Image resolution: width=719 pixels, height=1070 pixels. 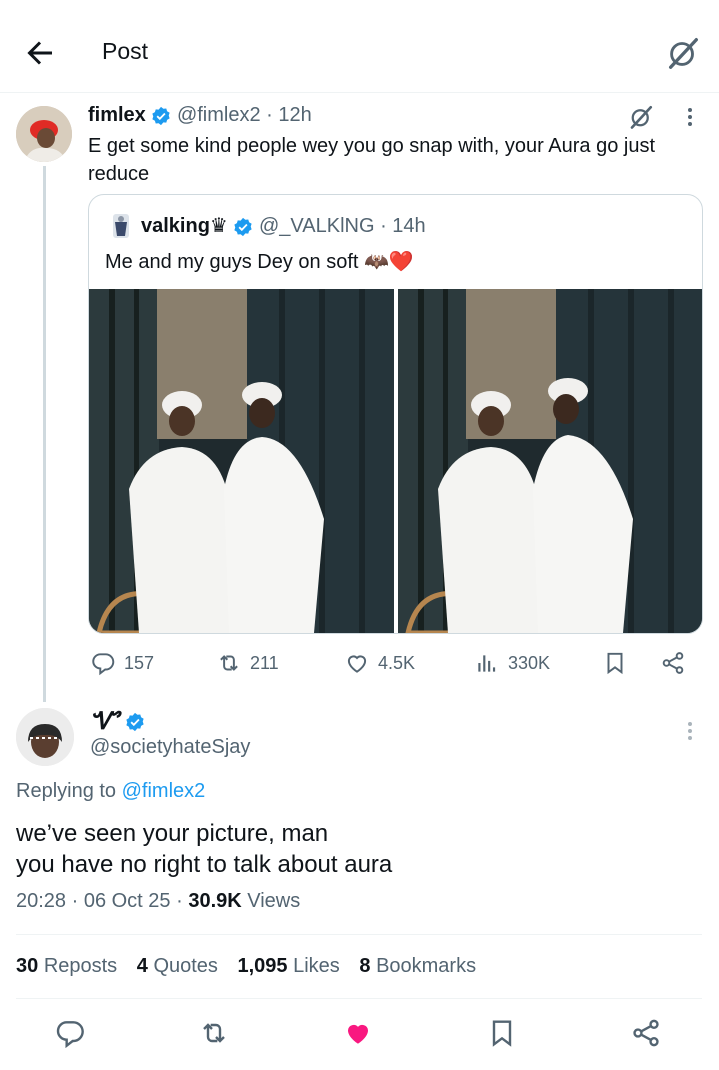 I want to click on share-button, so click(x=673, y=663).